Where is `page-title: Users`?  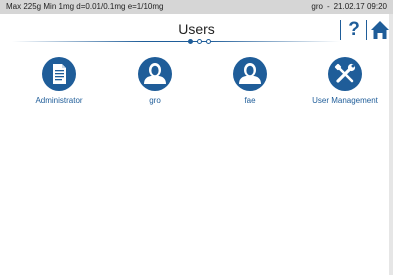
page-title: Users is located at coordinates (196, 29).